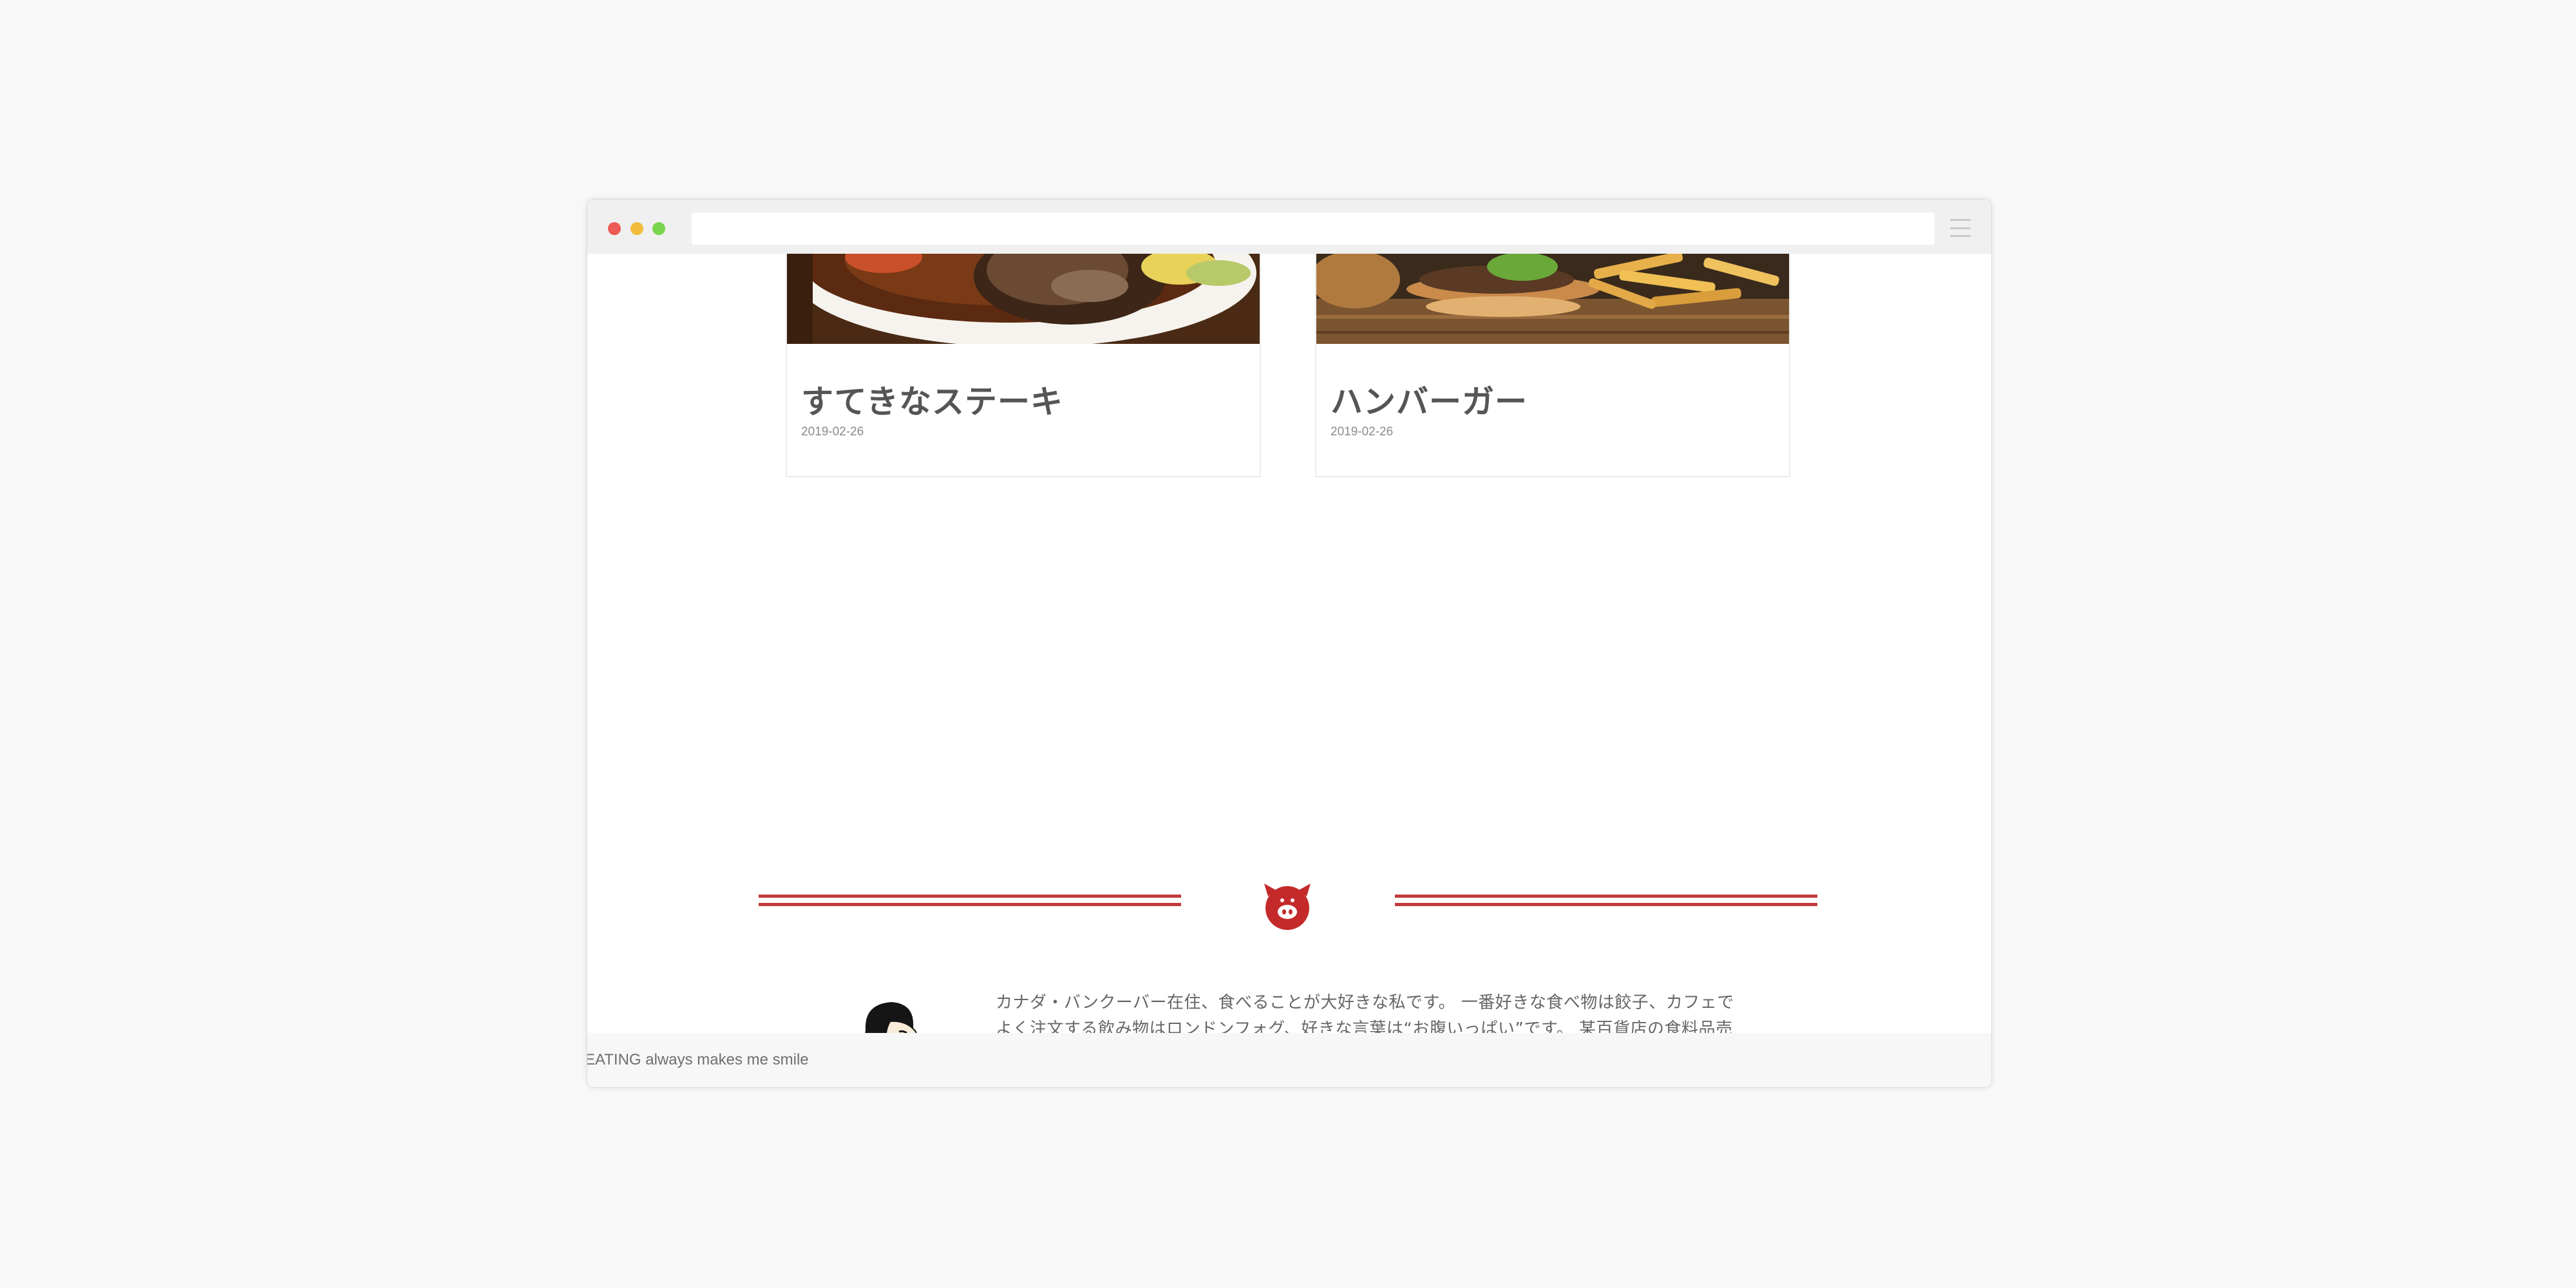 Image resolution: width=2576 pixels, height=1288 pixels. Describe the element at coordinates (1289, 1060) in the screenshot. I see `footer: EATING always makes me smile` at that location.